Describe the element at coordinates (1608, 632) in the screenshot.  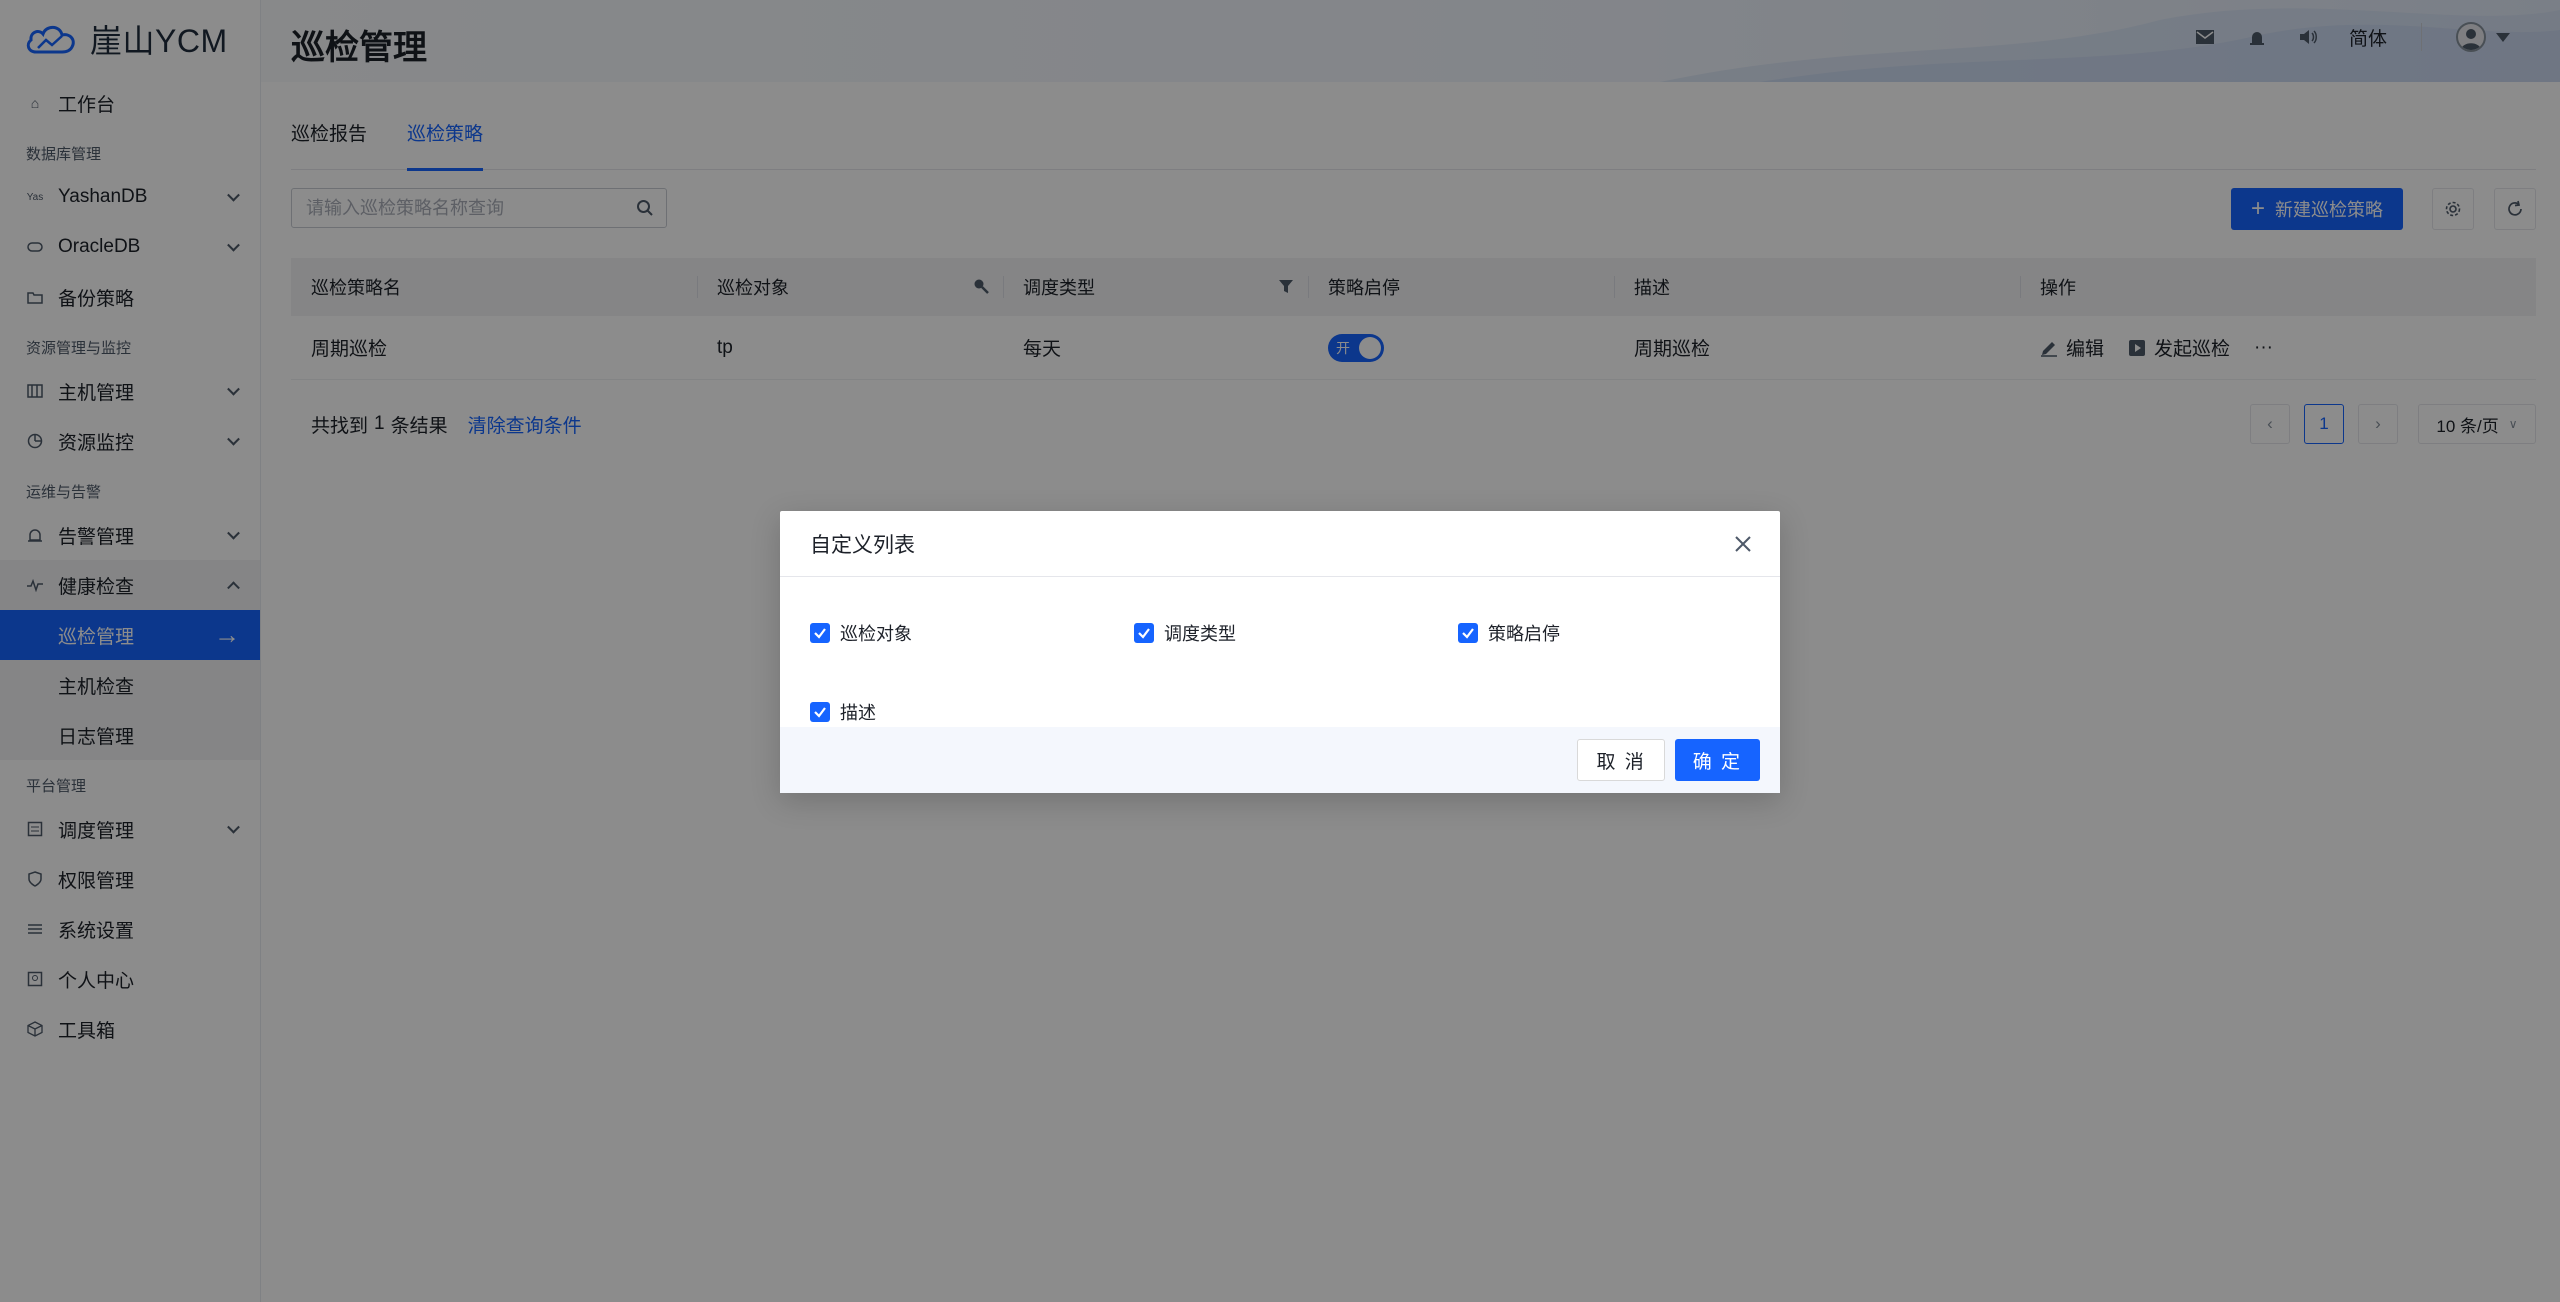
I see `checkbox-switch: 策略启停` at that location.